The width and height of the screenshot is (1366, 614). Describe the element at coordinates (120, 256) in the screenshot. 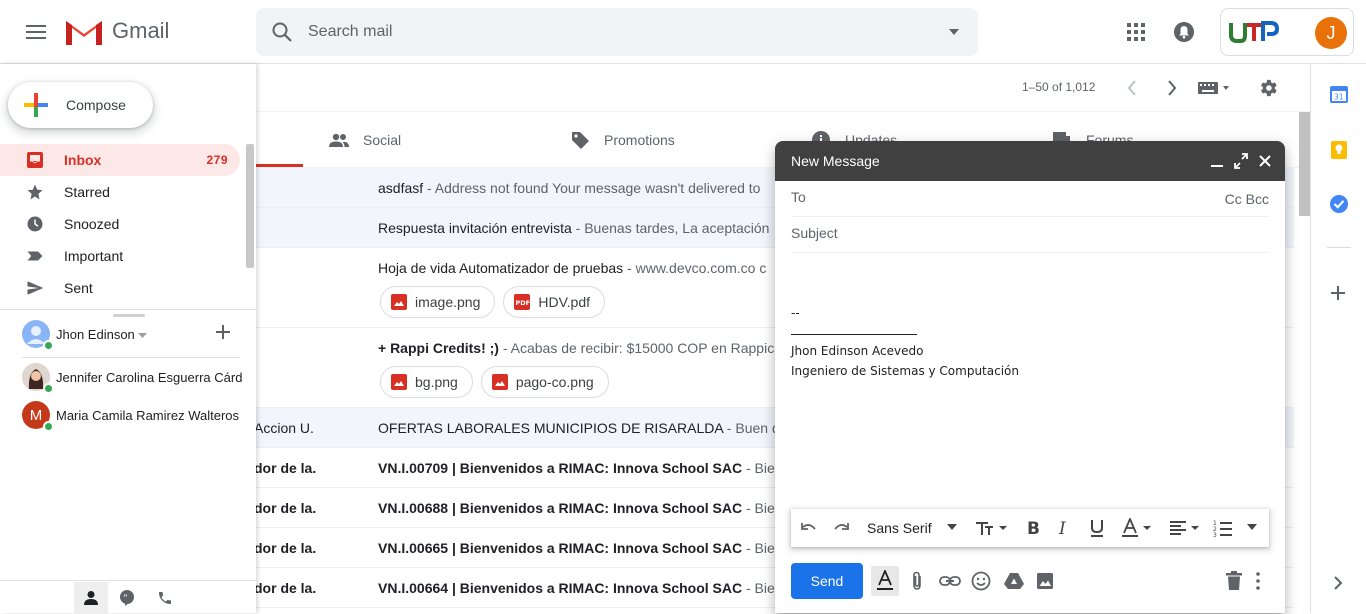

I see `sidebar-item-important: Important` at that location.